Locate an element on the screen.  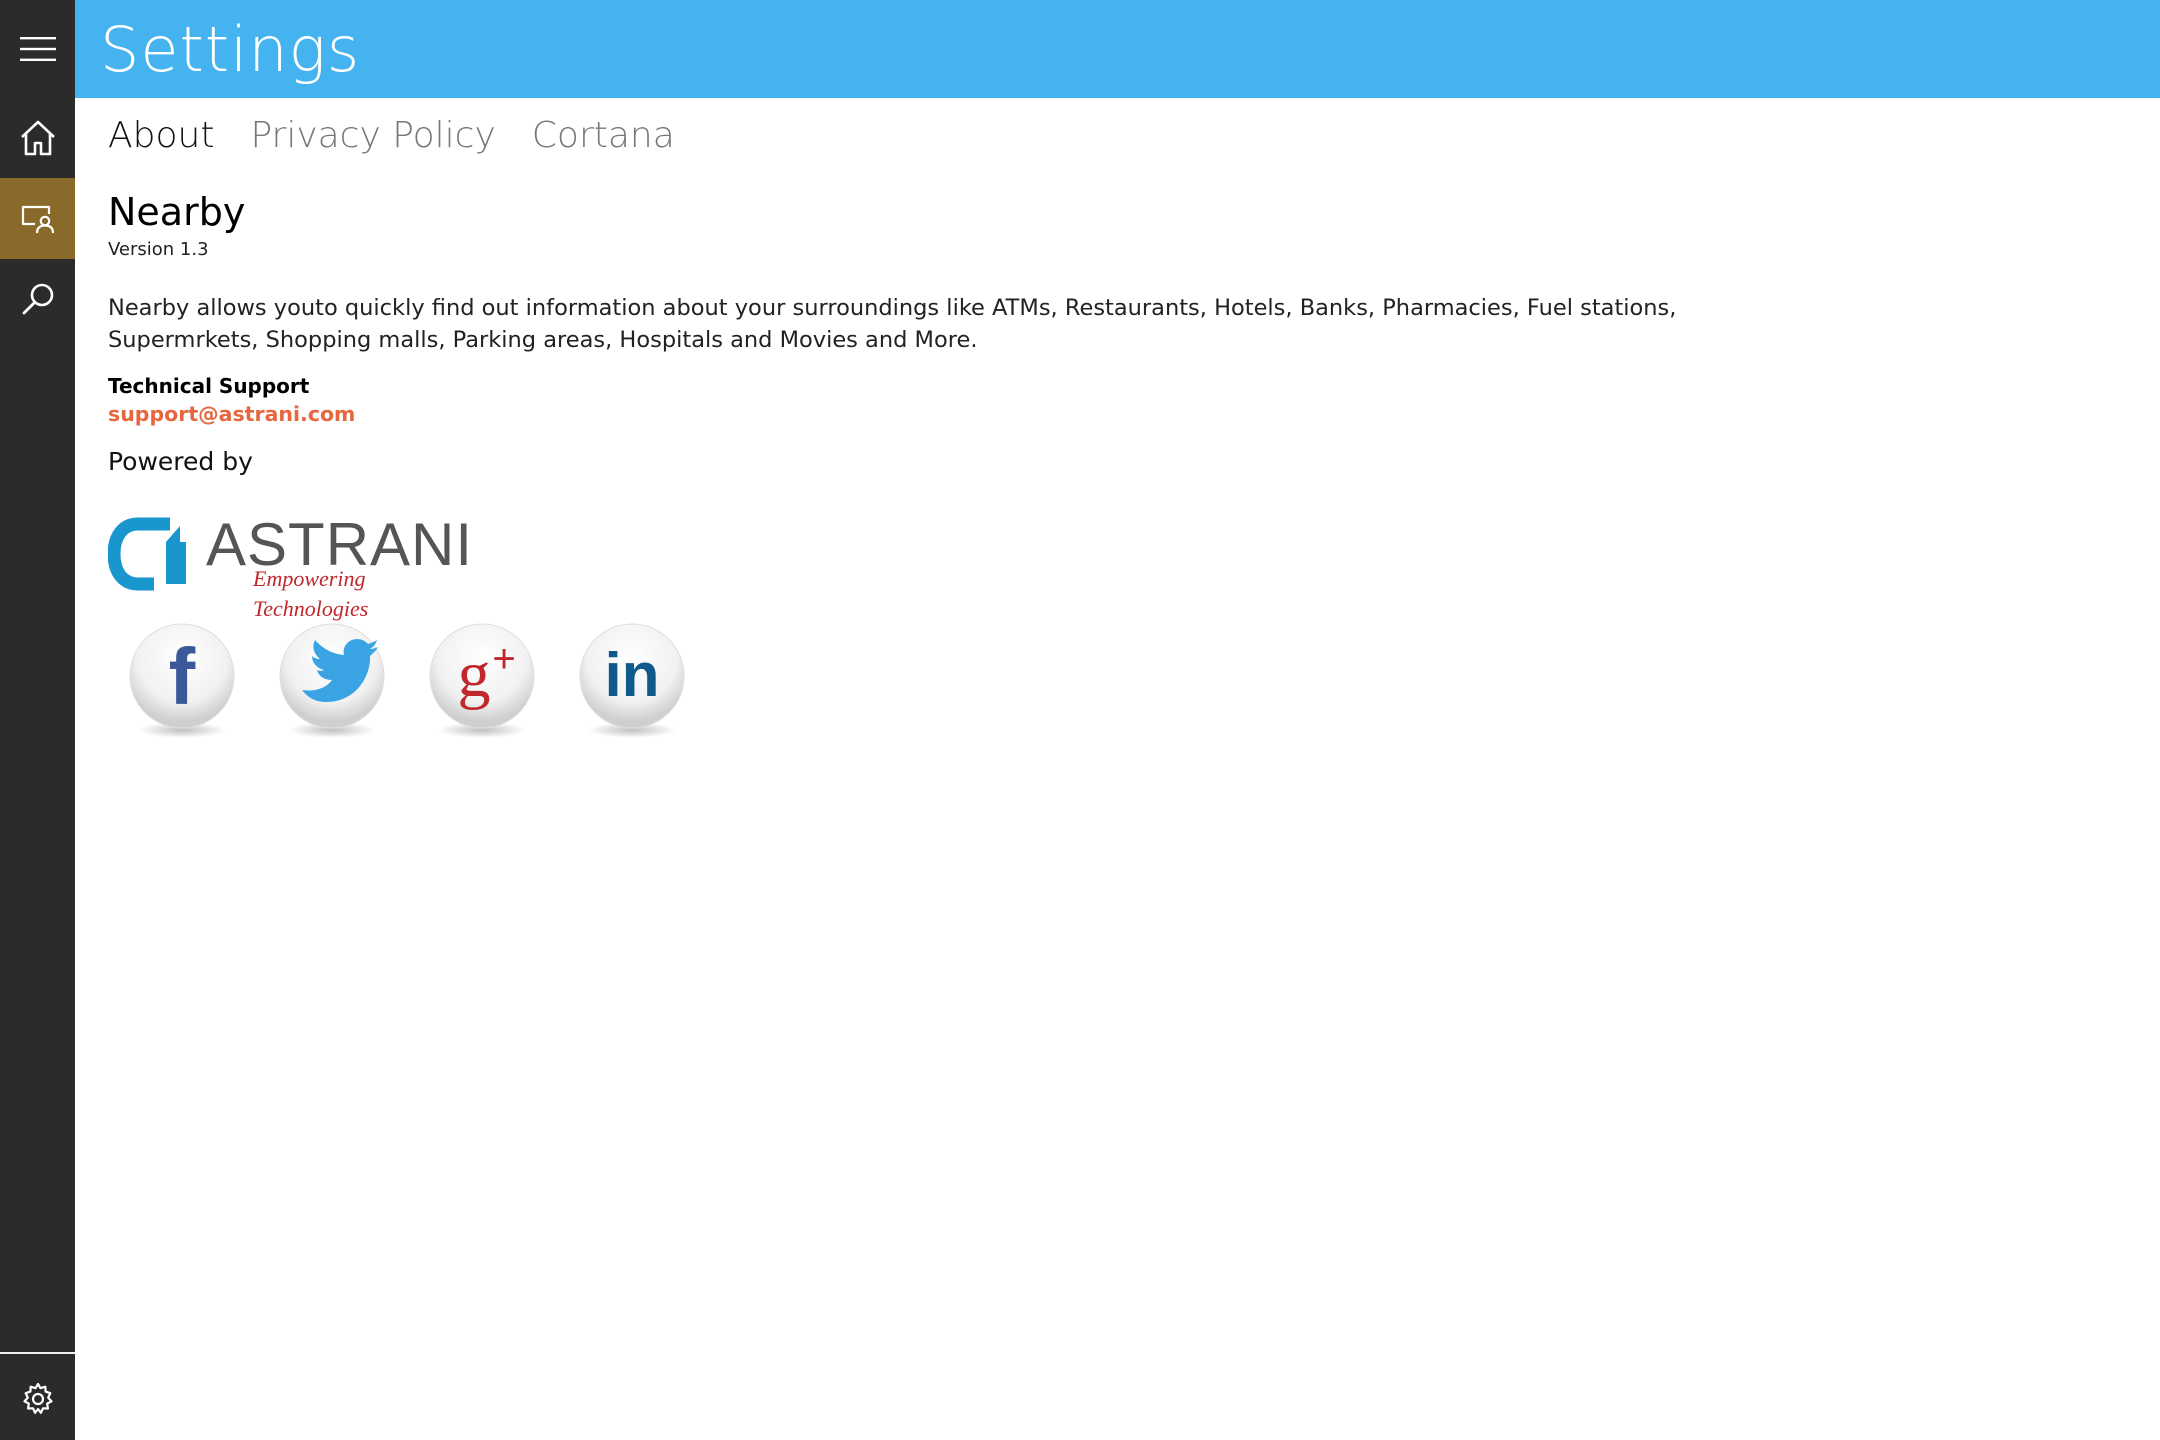
gear-icon is located at coordinates (37, 1398).